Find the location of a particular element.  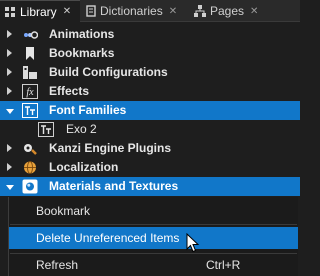

tree-item-label: Font Families is located at coordinates (88, 110).